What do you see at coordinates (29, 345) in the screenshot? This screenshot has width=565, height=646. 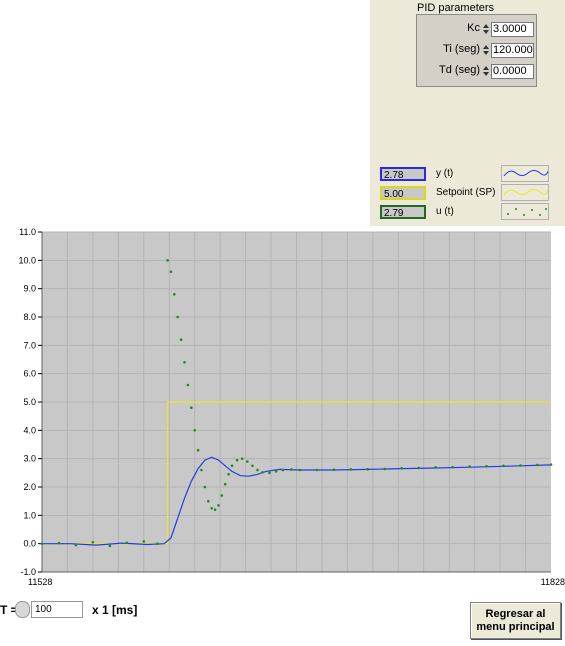 I see `y-tick-label: 7.0` at bounding box center [29, 345].